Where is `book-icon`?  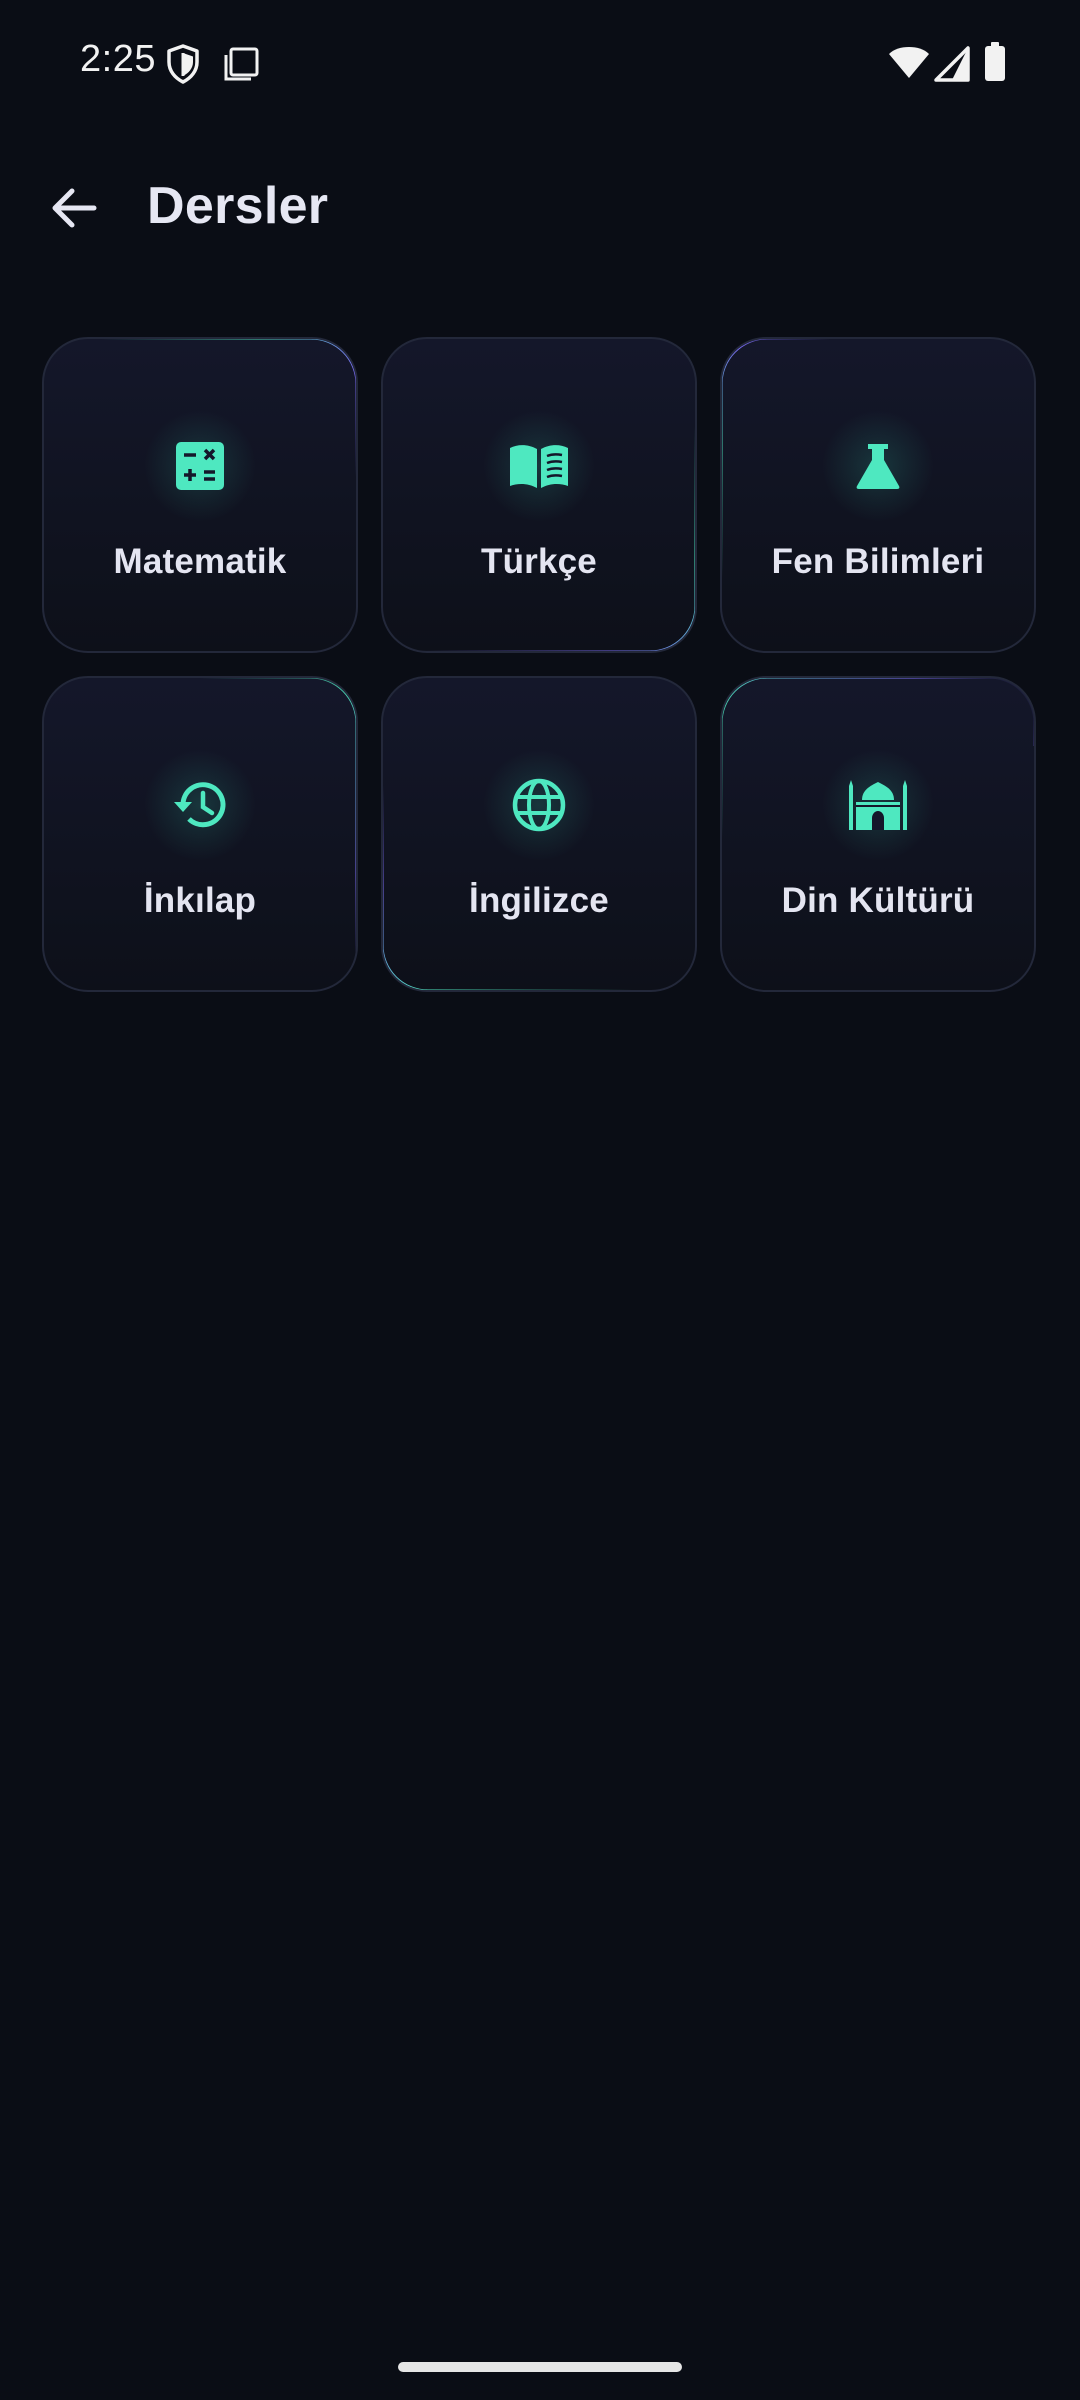 book-icon is located at coordinates (539, 466).